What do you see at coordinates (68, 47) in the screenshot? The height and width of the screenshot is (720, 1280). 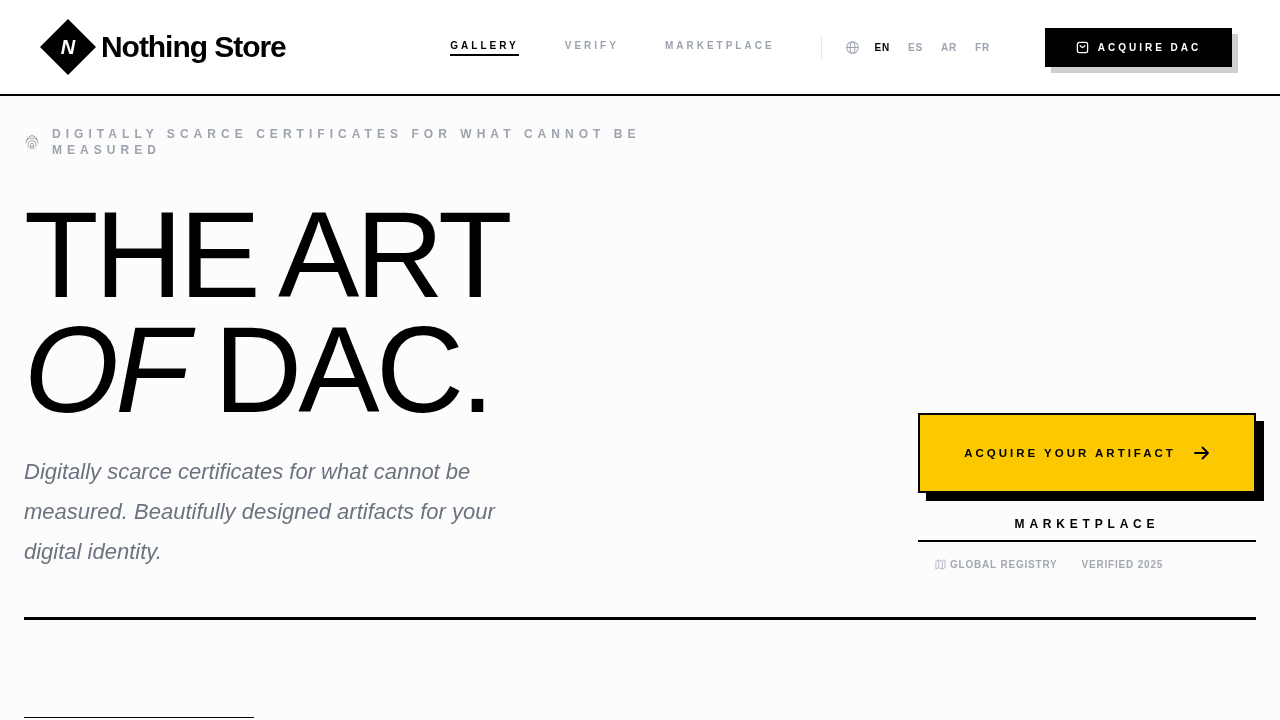 I see `logo-mark: N` at bounding box center [68, 47].